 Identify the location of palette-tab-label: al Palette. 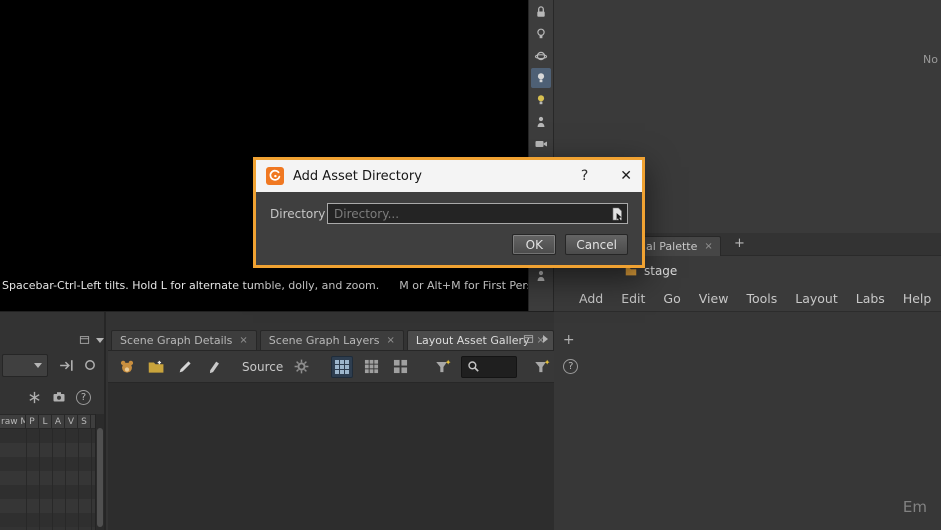
(672, 246).